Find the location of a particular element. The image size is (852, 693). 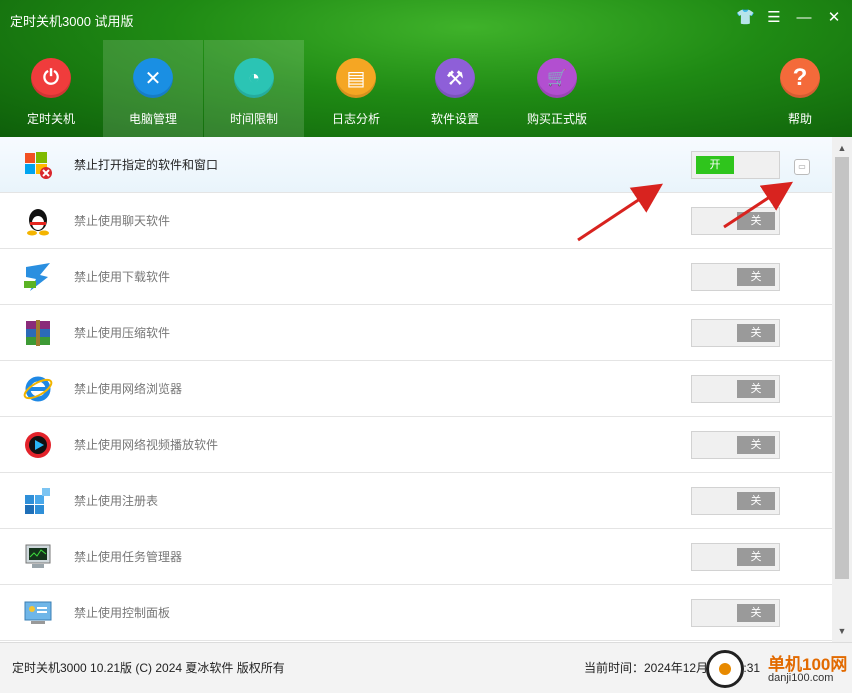

row-label: 禁止使用任务管理器 is located at coordinates (128, 557).